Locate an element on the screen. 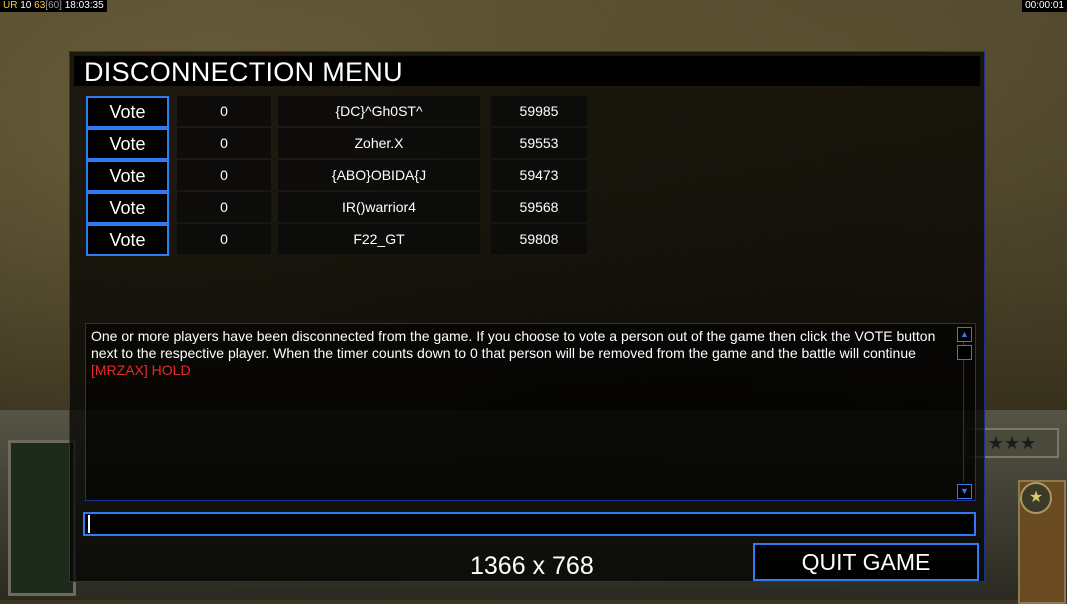 This screenshot has height=604, width=1067. chat-input is located at coordinates (529, 524).